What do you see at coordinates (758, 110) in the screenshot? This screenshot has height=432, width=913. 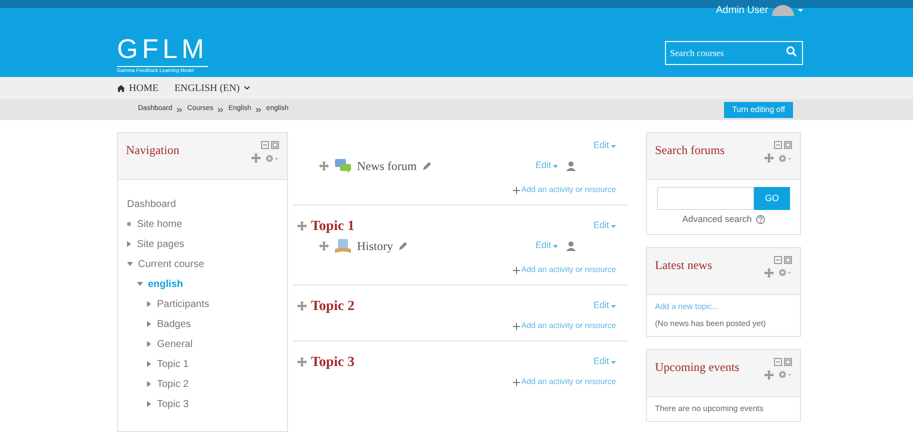 I see `turn-editing-off-button: Turn editing off` at bounding box center [758, 110].